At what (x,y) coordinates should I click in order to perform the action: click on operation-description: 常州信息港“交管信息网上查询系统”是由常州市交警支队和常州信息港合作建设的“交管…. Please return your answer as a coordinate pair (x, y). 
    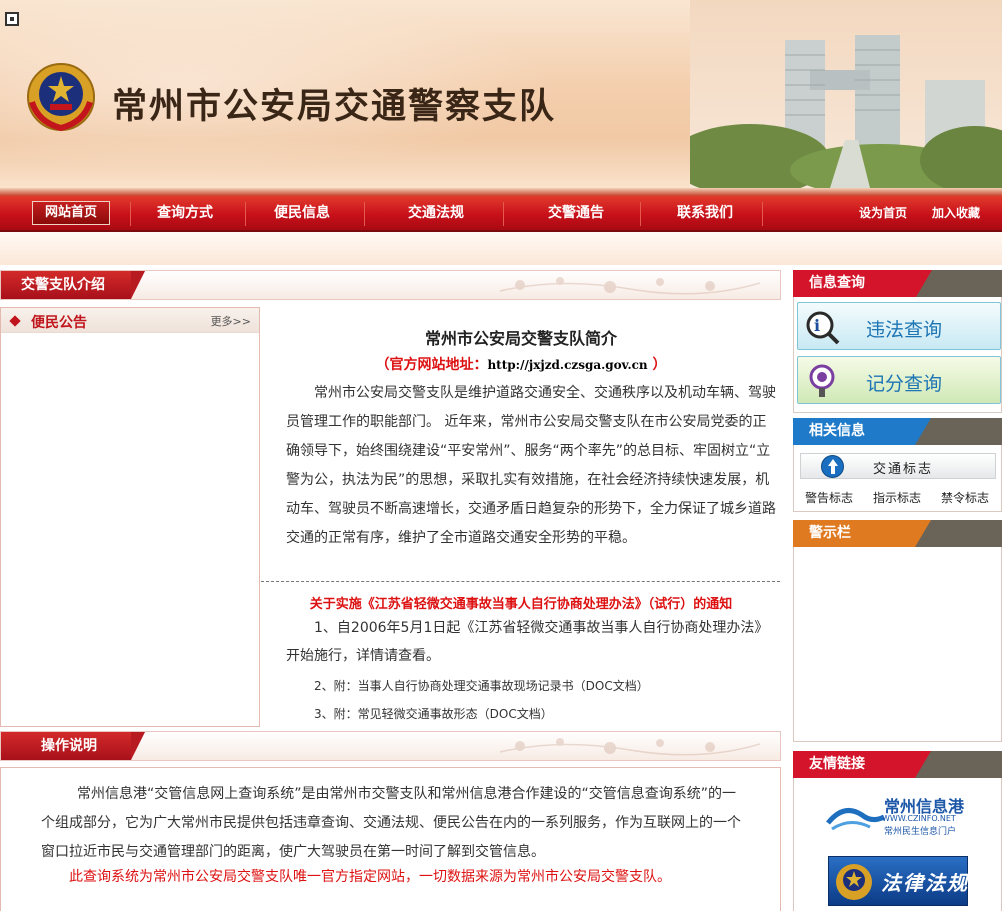
    Looking at the image, I should click on (391, 823).